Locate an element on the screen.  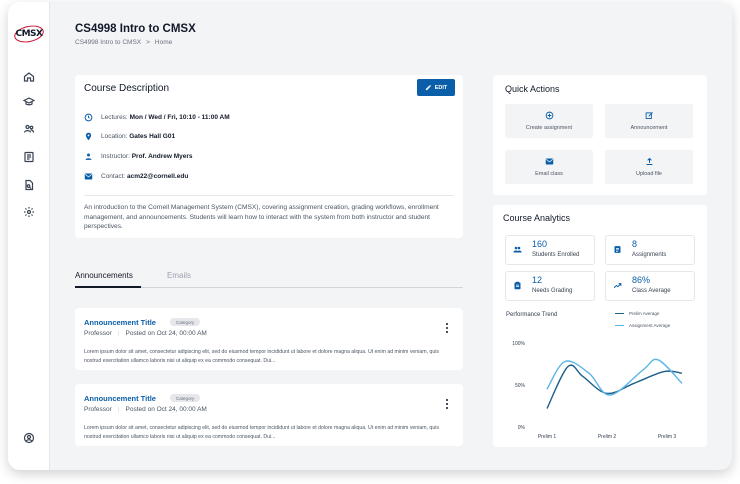
tab-emails: Emails is located at coordinates (179, 275).